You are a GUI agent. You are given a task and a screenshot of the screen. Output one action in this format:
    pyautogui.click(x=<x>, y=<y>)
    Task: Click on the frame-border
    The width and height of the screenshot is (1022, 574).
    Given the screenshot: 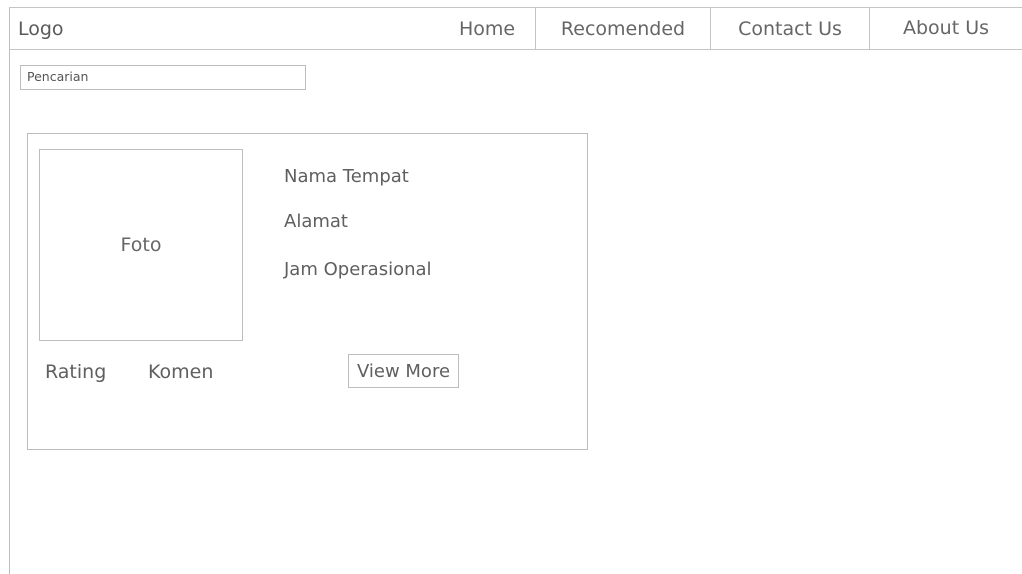 What is the action you would take?
    pyautogui.click(x=9, y=290)
    